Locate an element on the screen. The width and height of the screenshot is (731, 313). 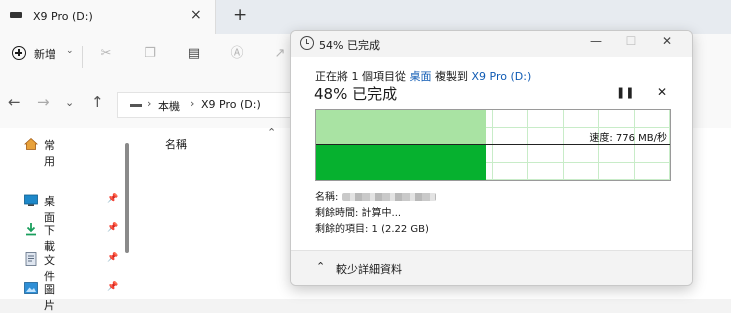
tab-x9-pro: X9 Pro (D:) × is located at coordinates (108, 17).